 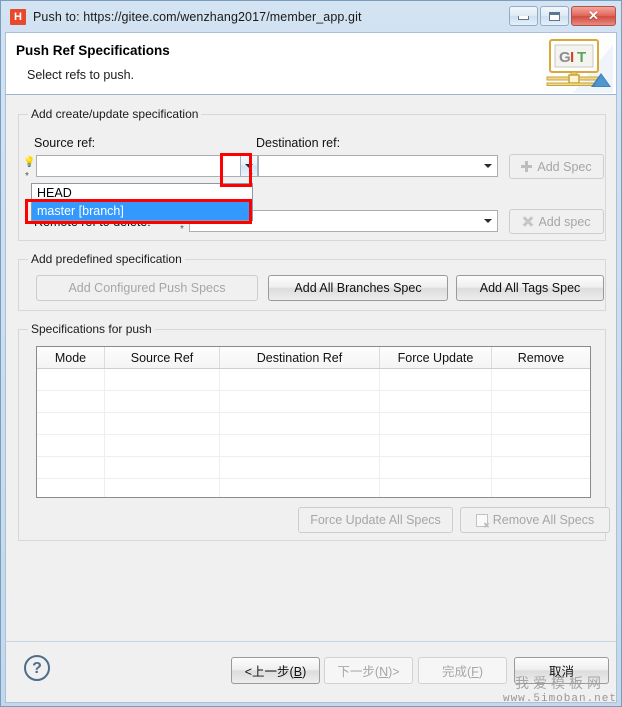 What do you see at coordinates (115, 114) in the screenshot?
I see `create-update-group-label: Add create/update specification` at bounding box center [115, 114].